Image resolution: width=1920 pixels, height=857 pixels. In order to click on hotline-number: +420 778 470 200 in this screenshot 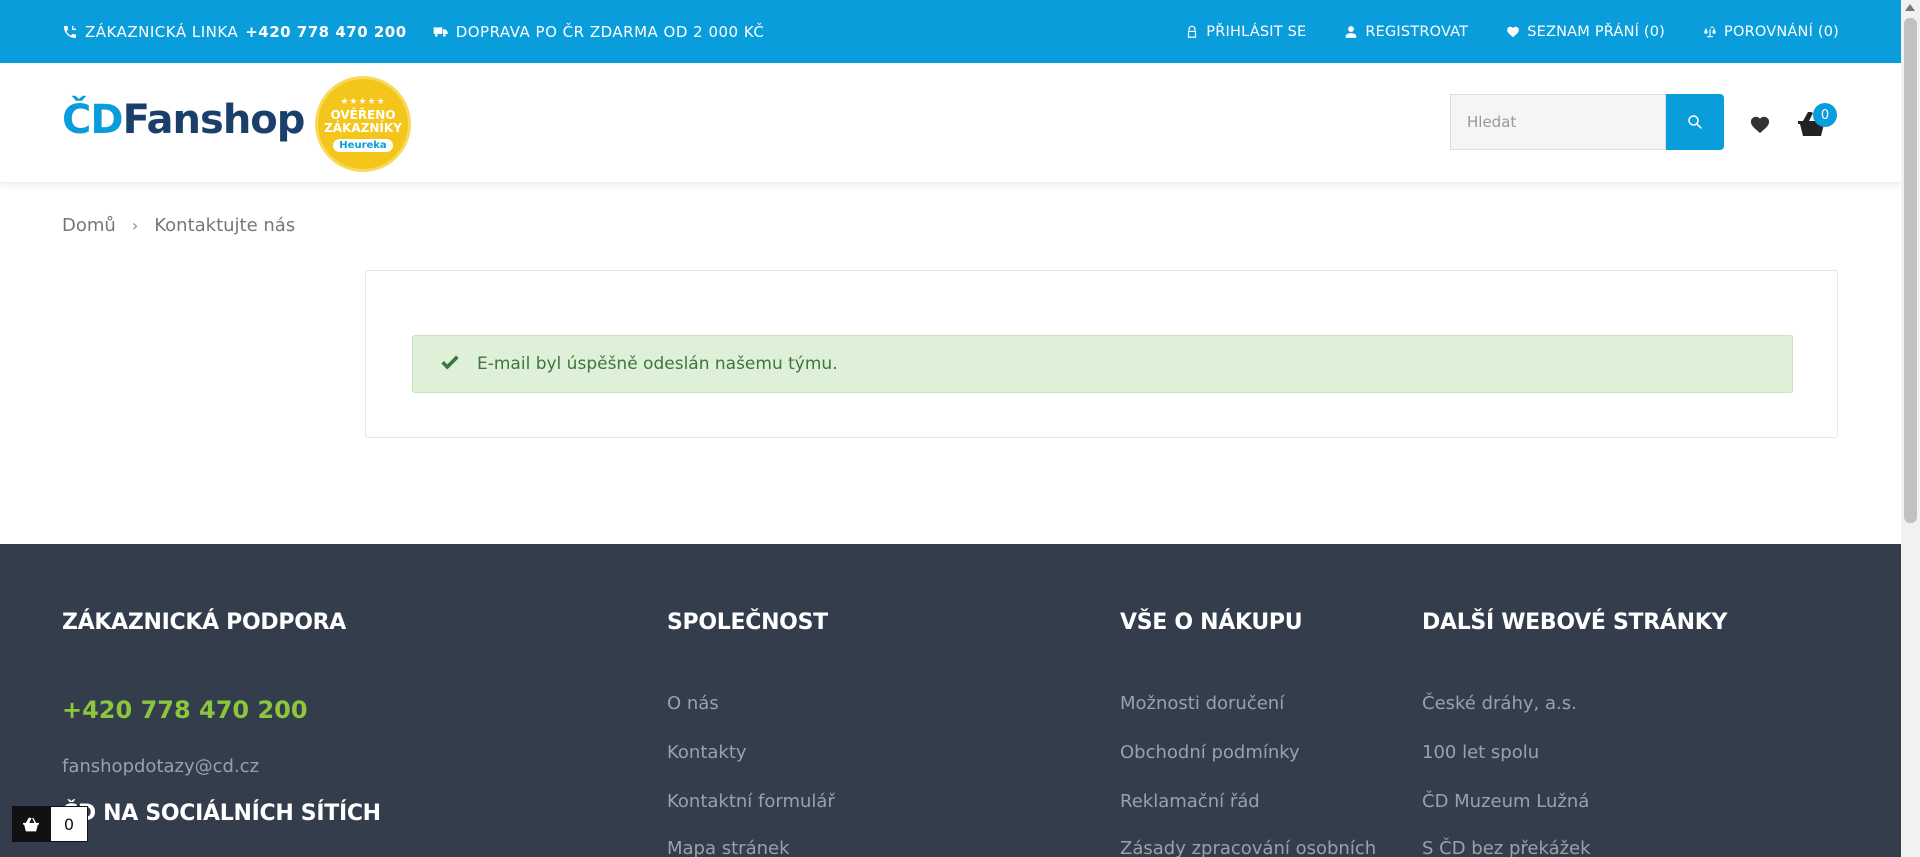, I will do `click(326, 31)`.